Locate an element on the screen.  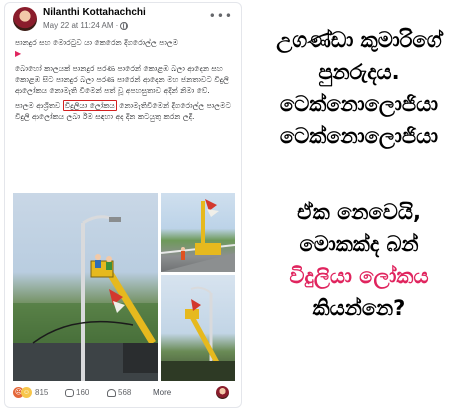
commentary-line-6: මොකක්ද බන් is located at coordinates (359, 244).